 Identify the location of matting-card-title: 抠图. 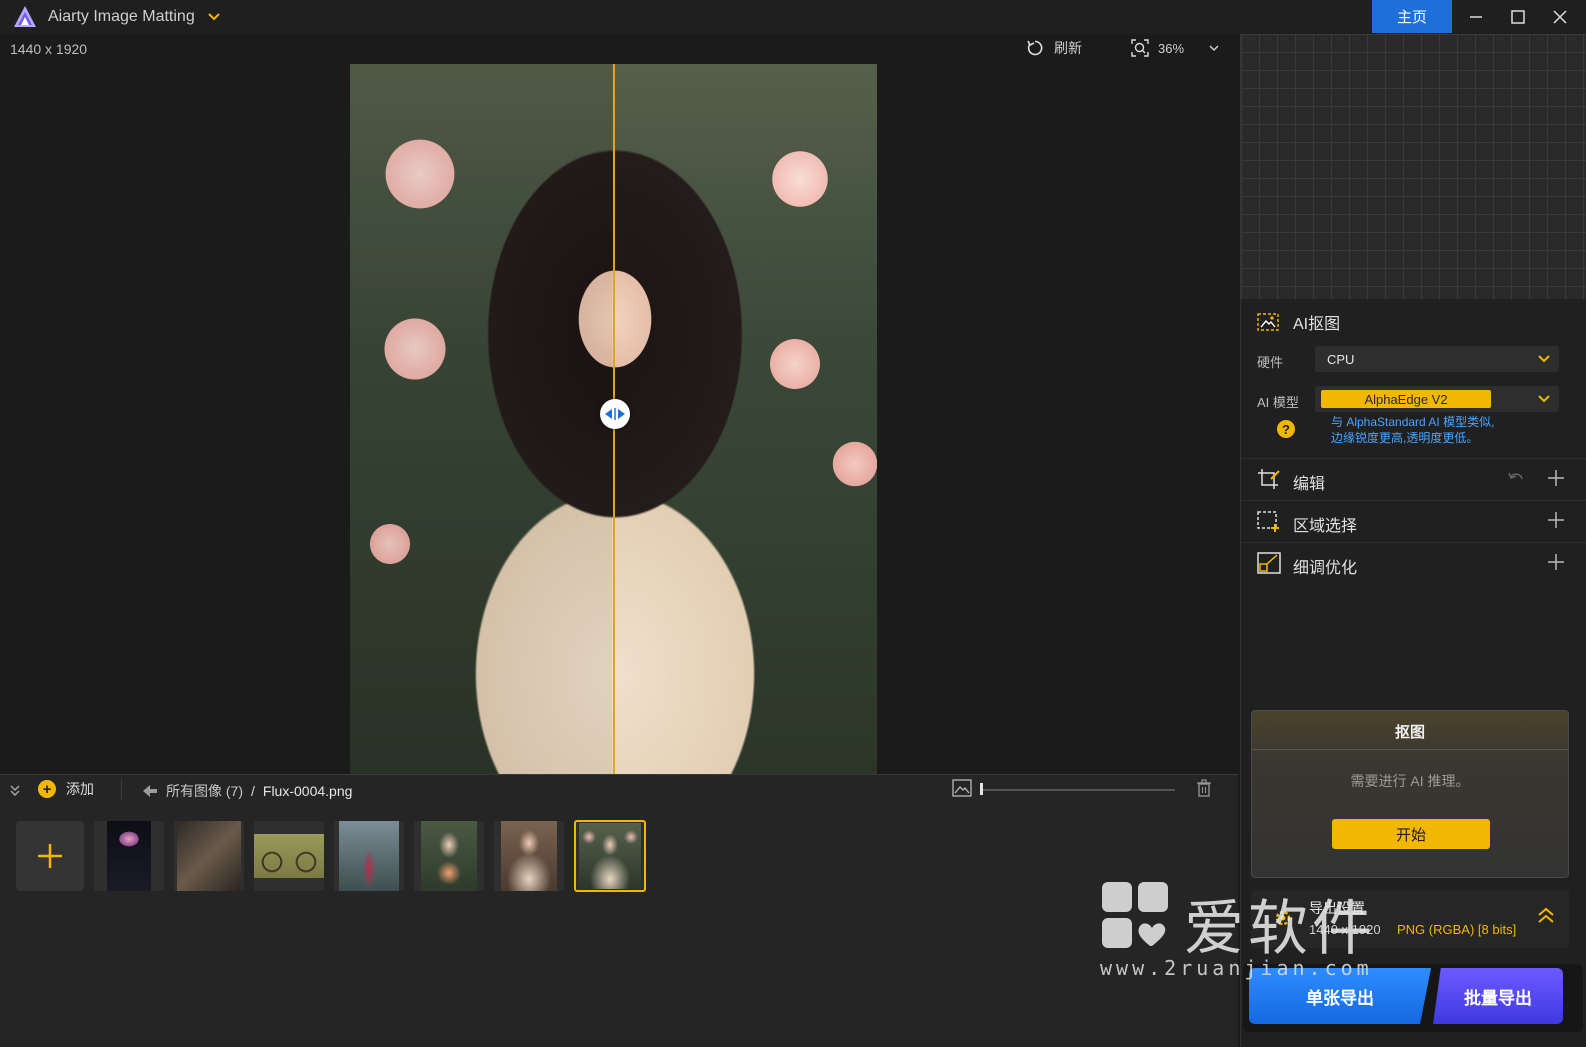
(1409, 732).